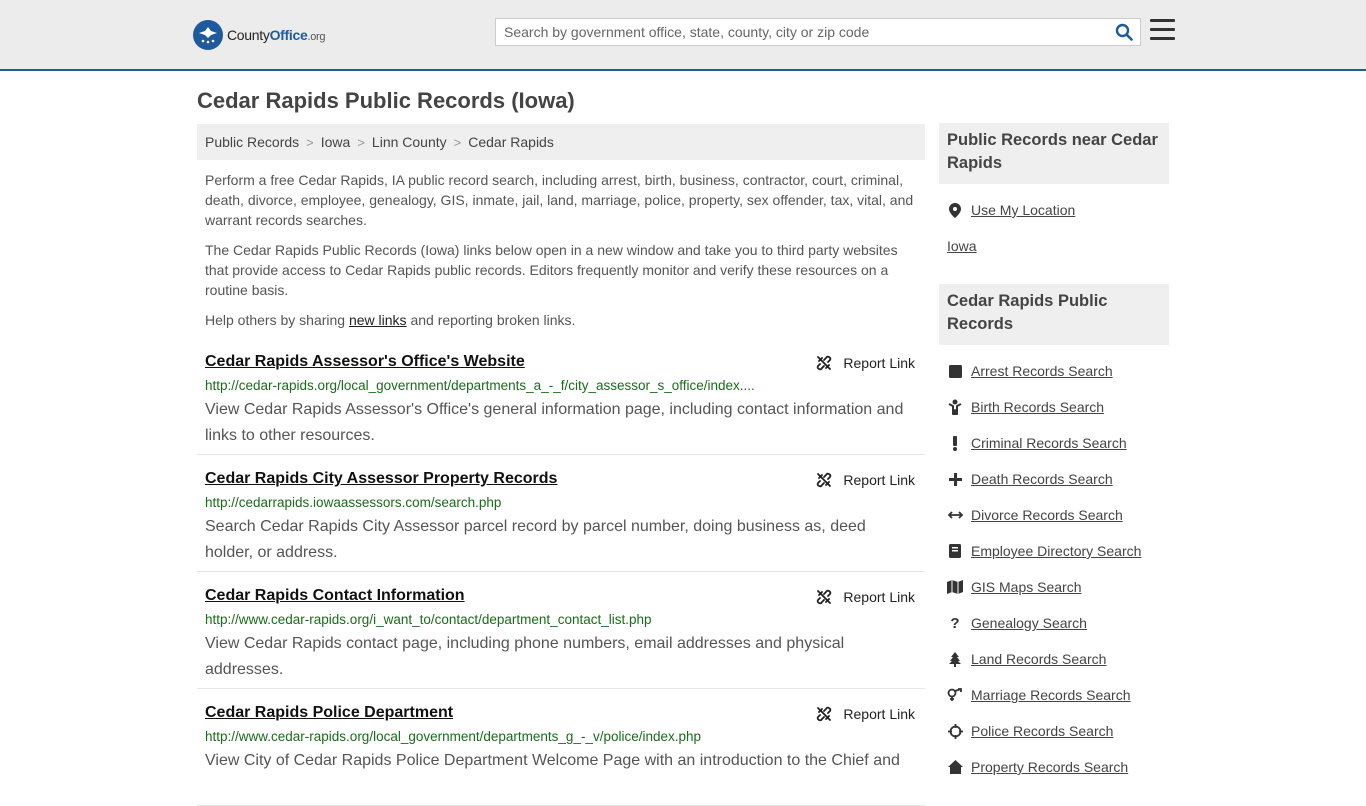 This screenshot has width=1366, height=806. What do you see at coordinates (511, 142) in the screenshot?
I see `breadcrumb-cedar-rapids: Cedar Rapids` at bounding box center [511, 142].